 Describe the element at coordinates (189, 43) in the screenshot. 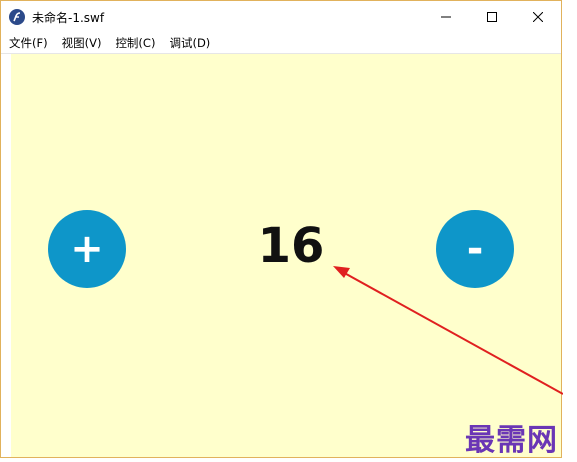

I see `menu-item-debug: 调试(D)` at that location.